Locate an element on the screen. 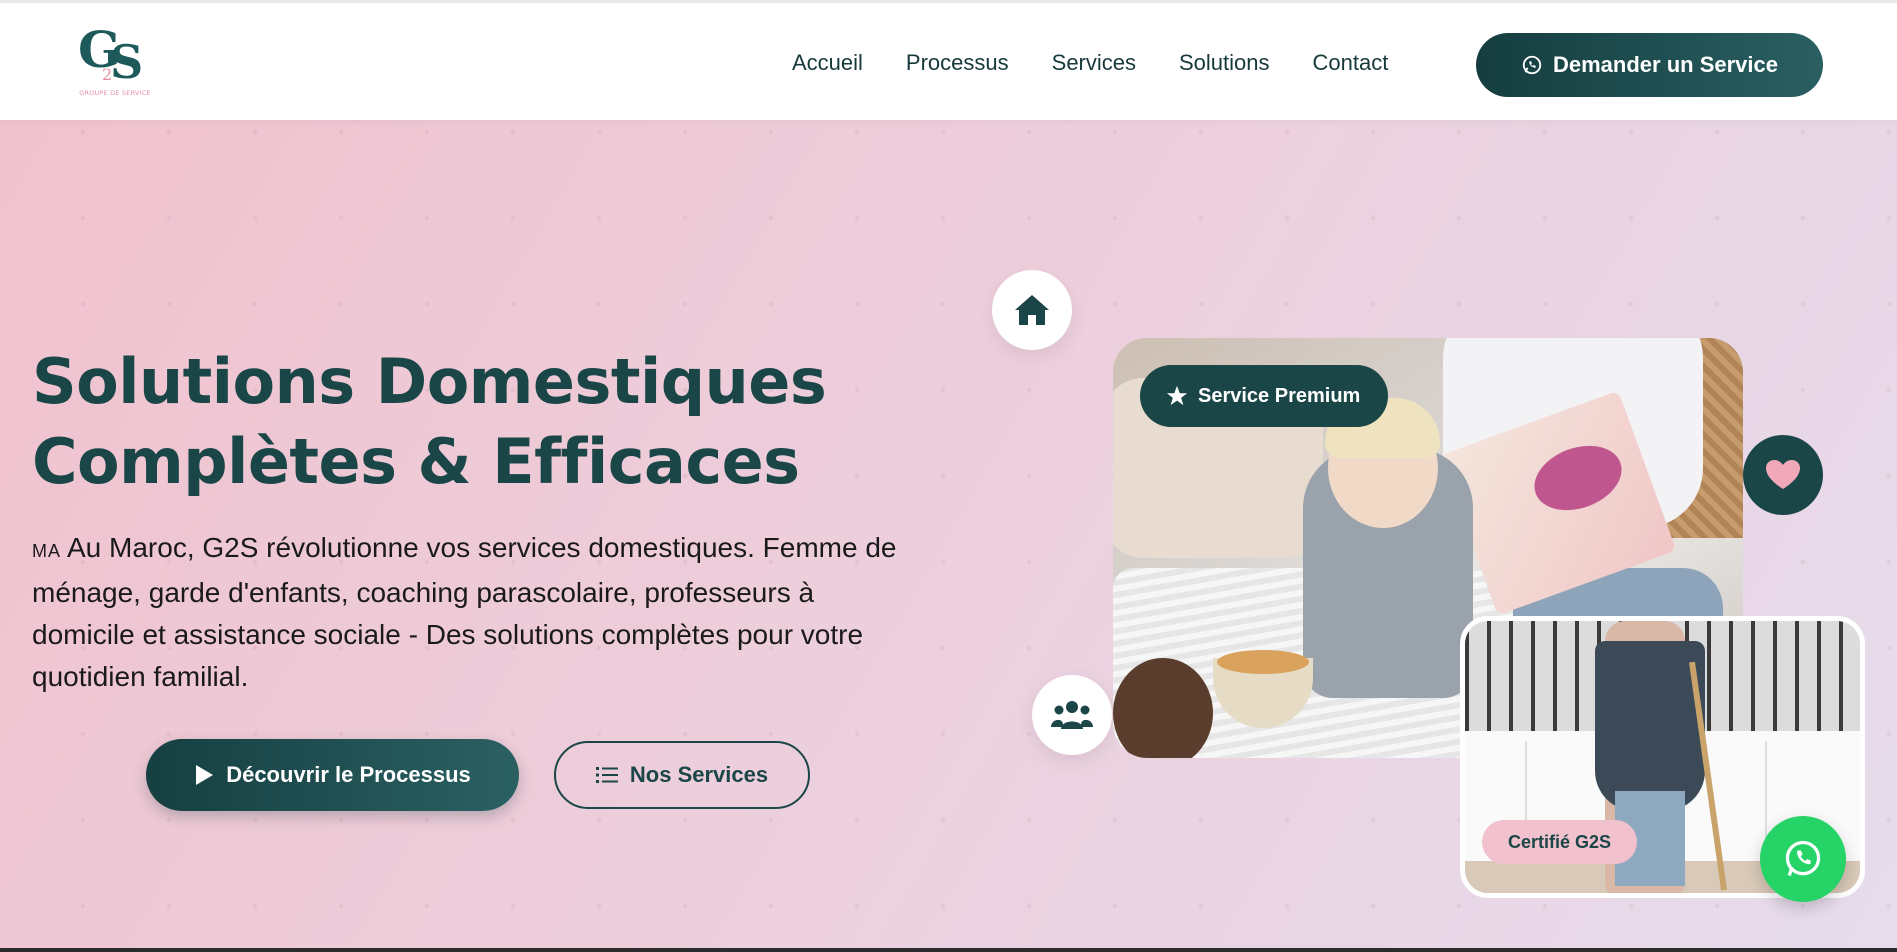  request-service-button: Demander un Service is located at coordinates (1649, 65).